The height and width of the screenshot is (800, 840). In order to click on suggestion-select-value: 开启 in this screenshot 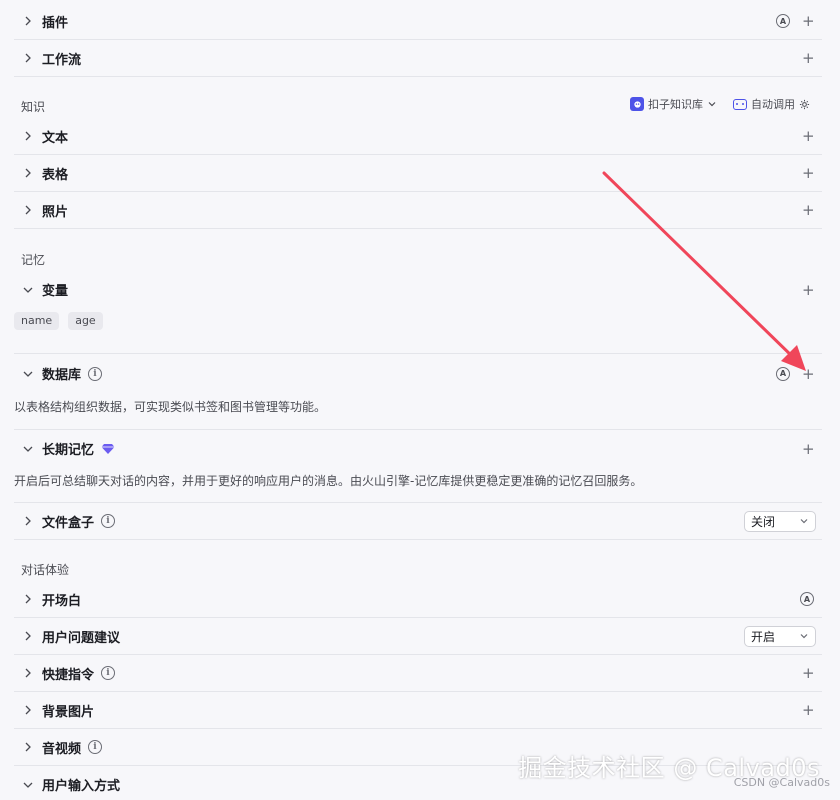, I will do `click(763, 636)`.